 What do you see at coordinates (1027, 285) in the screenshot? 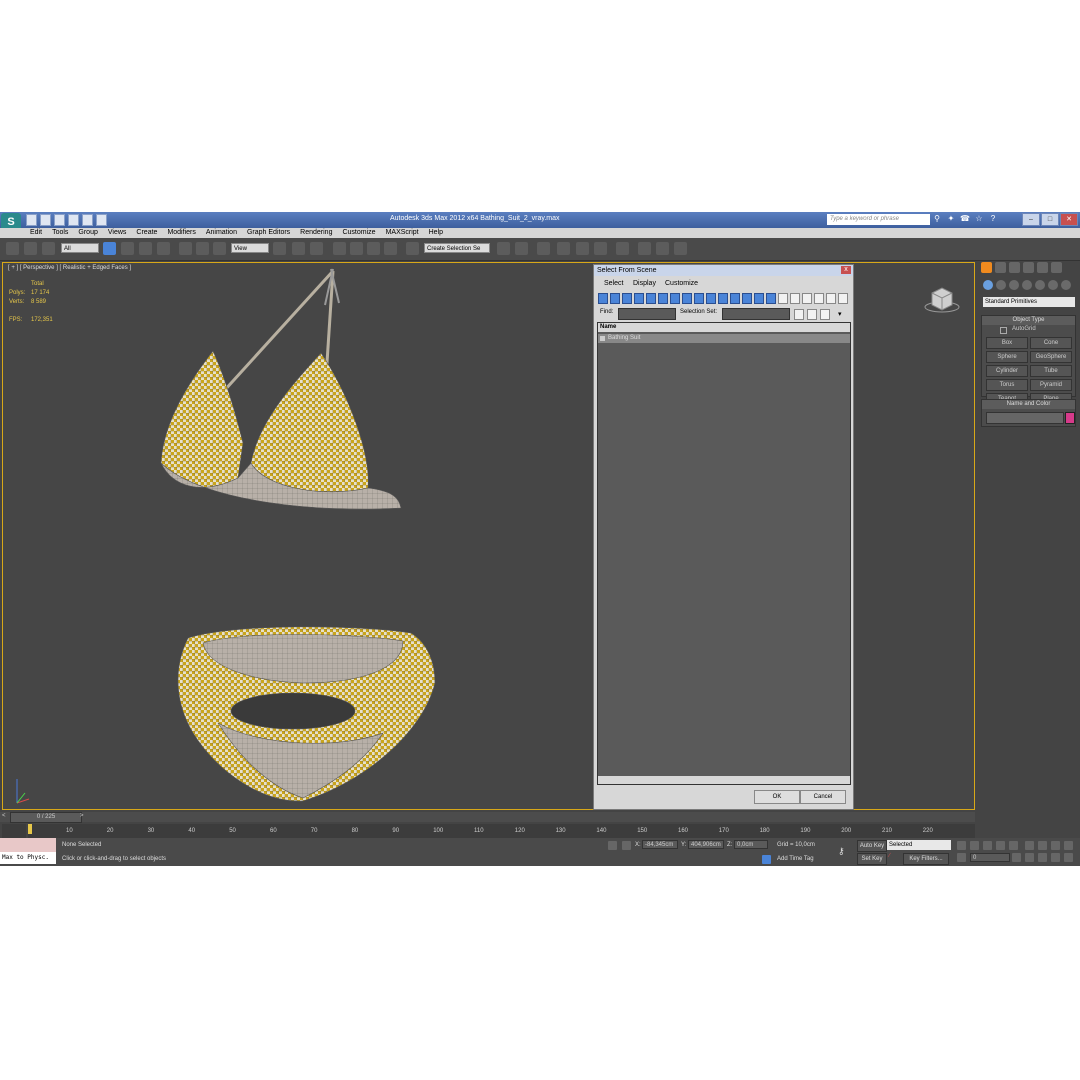
I see `cameras-icon` at bounding box center [1027, 285].